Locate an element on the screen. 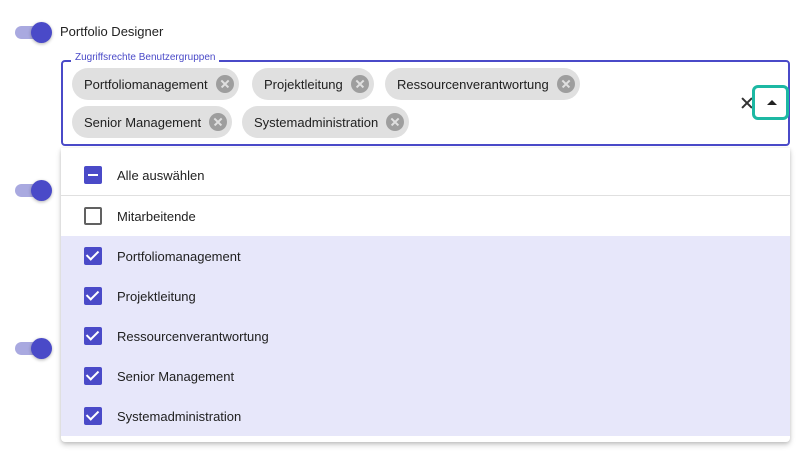 This screenshot has height=457, width=804. option-label: Ressourcenverantwortung is located at coordinates (193, 336).